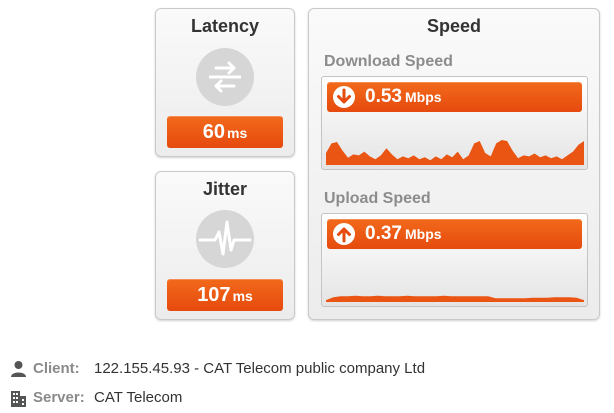 The height and width of the screenshot is (413, 614). Describe the element at coordinates (423, 234) in the screenshot. I see `upload-speed-unit: Mbps` at that location.